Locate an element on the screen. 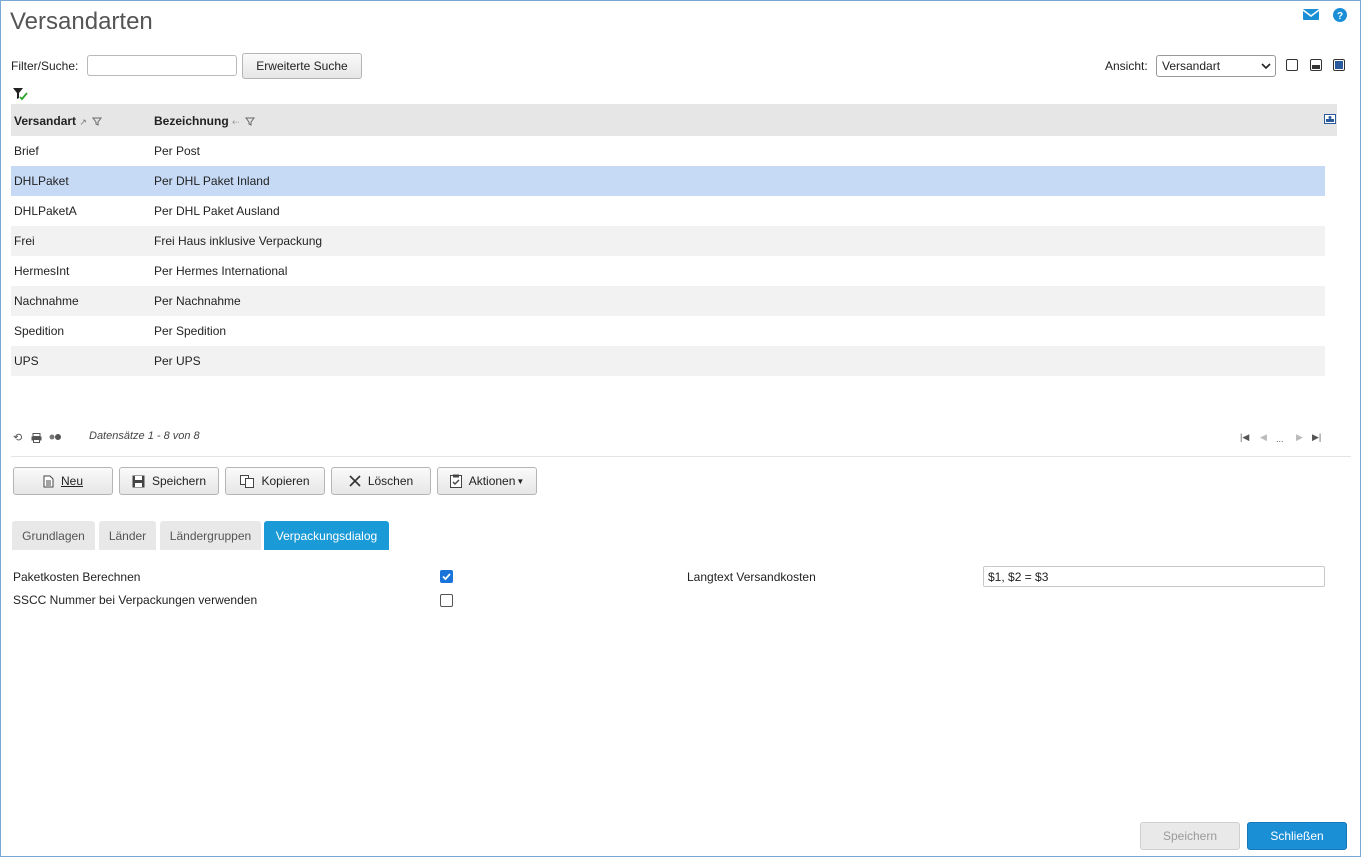 This screenshot has width=1361, height=857. caret-down-icon: ▼ is located at coordinates (520, 481).